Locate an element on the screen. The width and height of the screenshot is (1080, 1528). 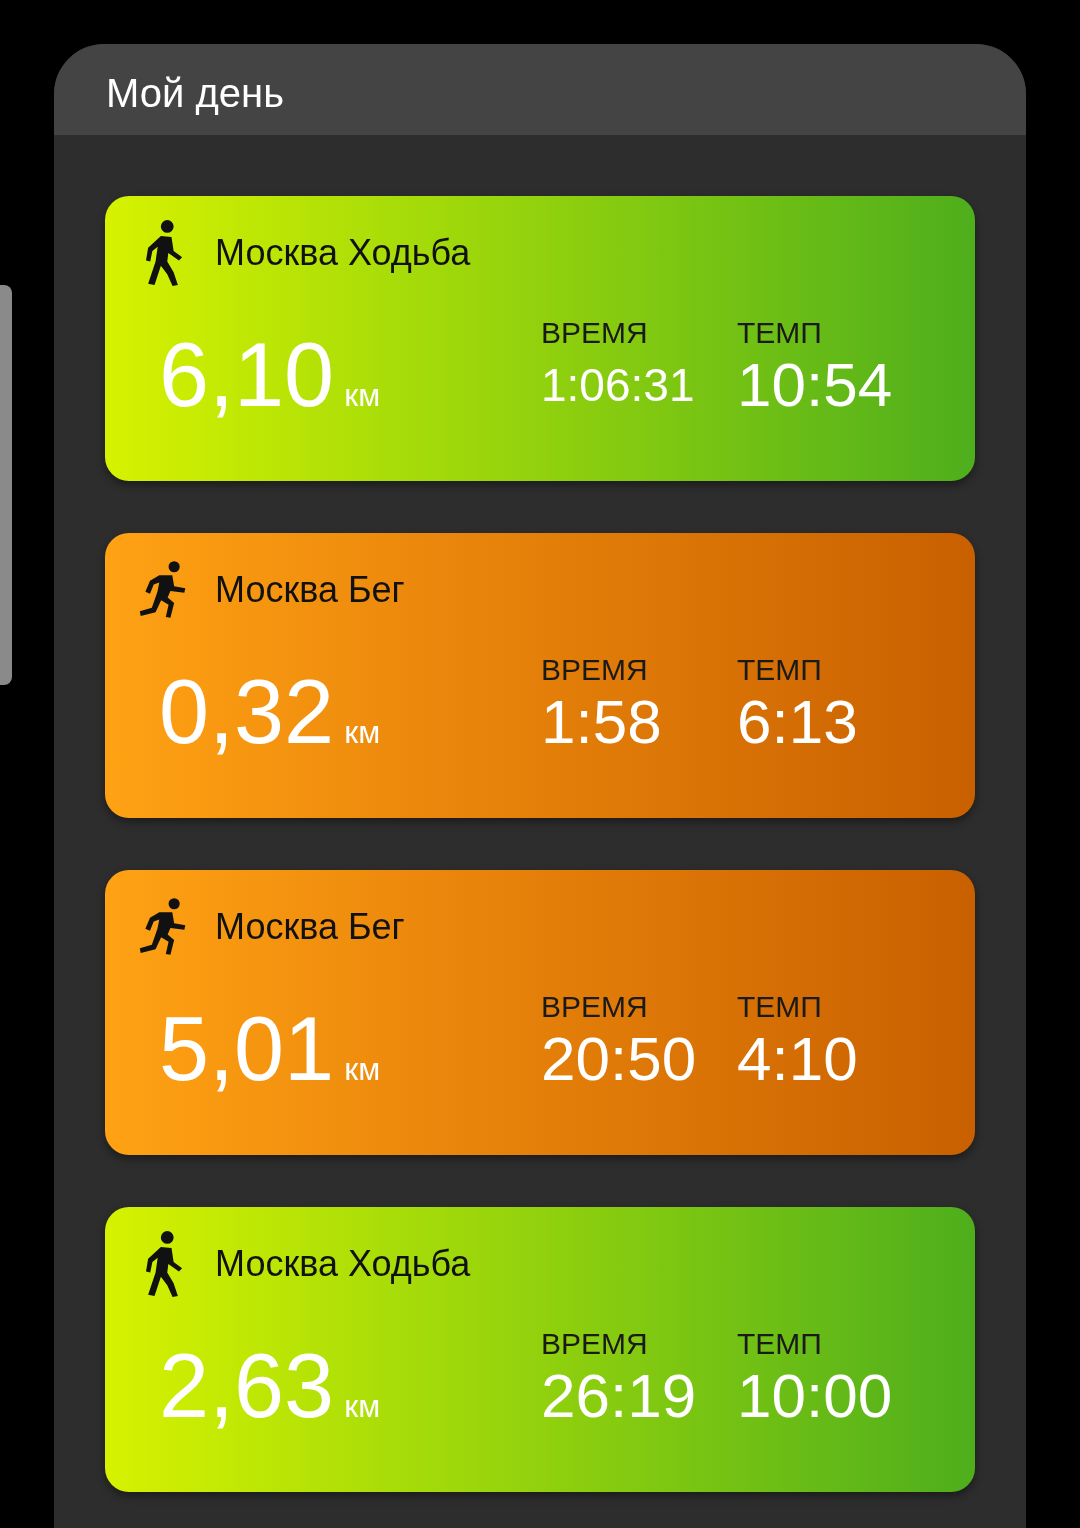
time-value: 1:58 is located at coordinates (602, 722).